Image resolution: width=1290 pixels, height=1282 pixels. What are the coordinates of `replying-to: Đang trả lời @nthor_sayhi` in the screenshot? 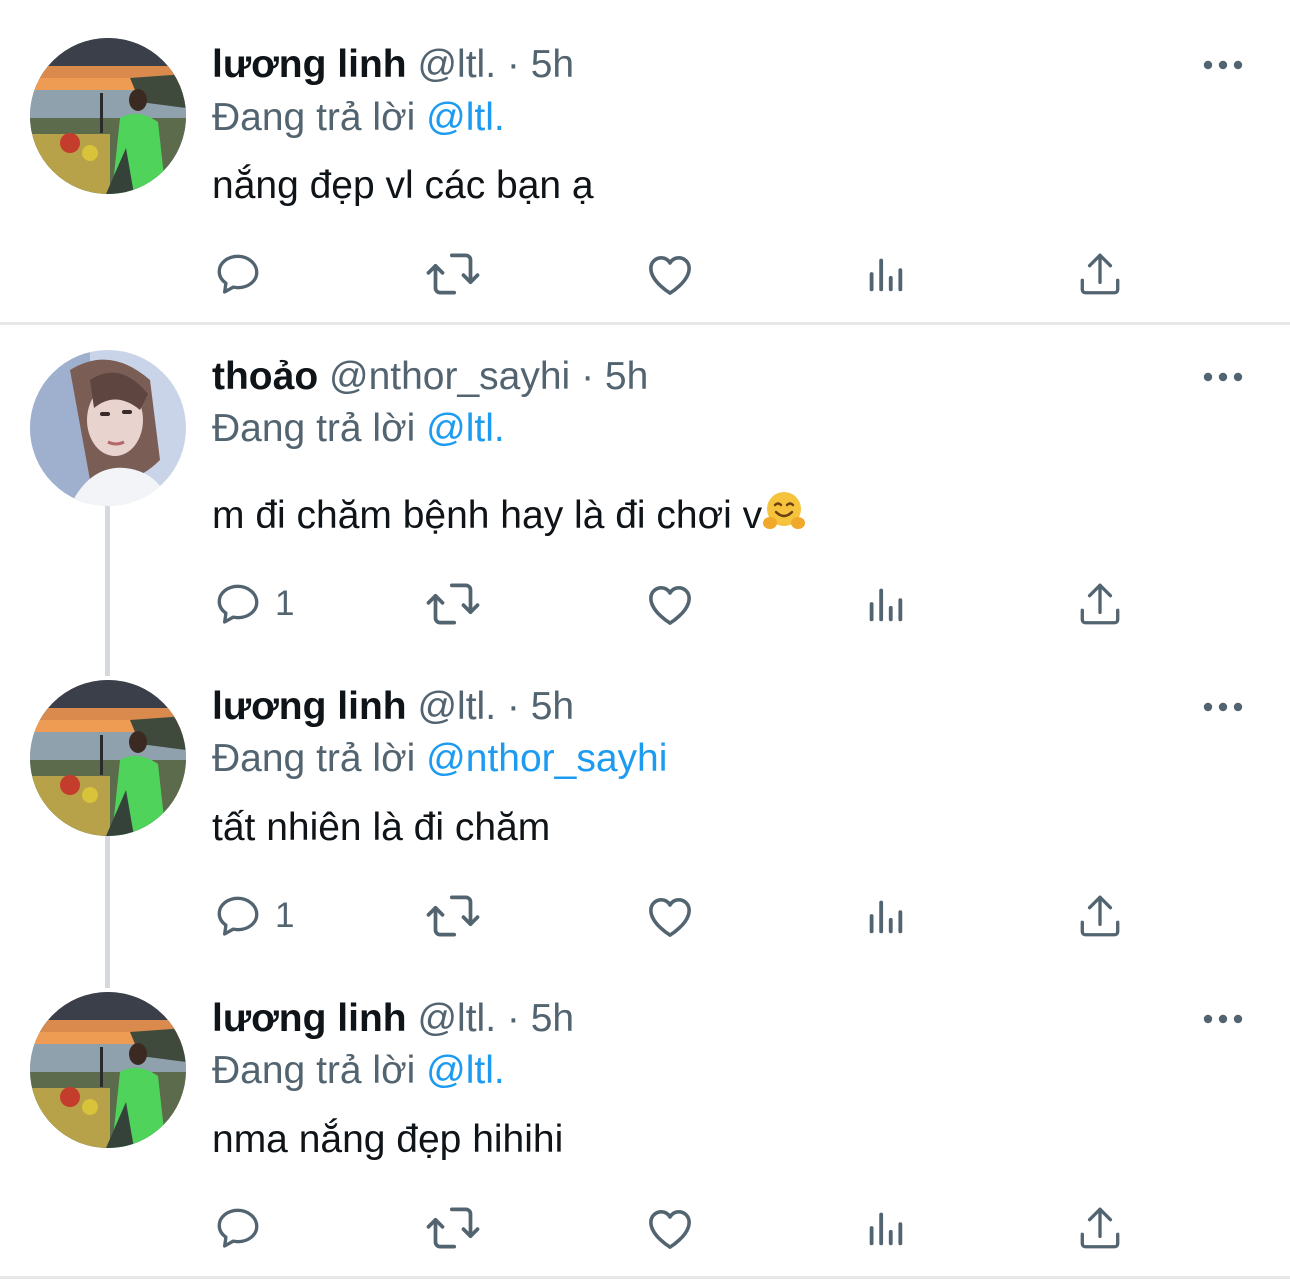 It's located at (439, 759).